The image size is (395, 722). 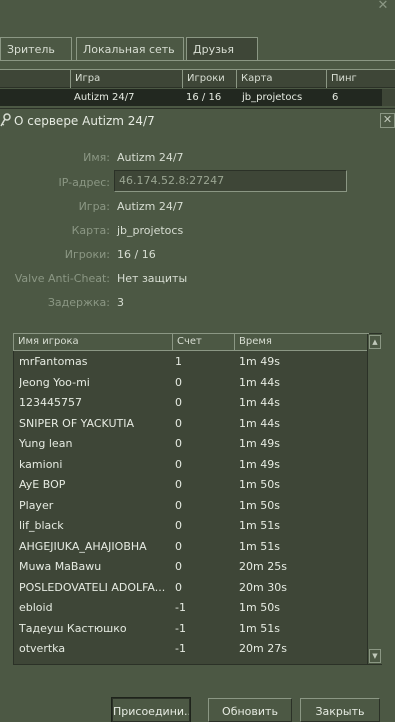 I want to click on label-game: Игра:, so click(x=94, y=206).